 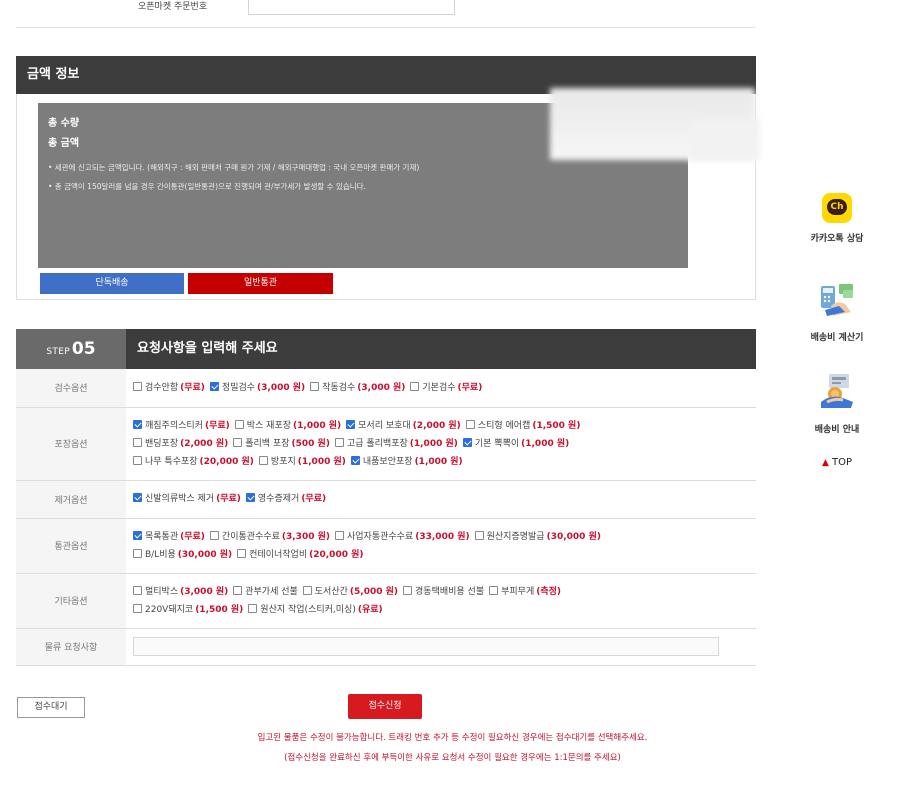 What do you see at coordinates (386, 499) in the screenshot?
I see `remove-row: 제거옵션 신발의류박스 제거 (무료) 영수증제거 (무료)` at bounding box center [386, 499].